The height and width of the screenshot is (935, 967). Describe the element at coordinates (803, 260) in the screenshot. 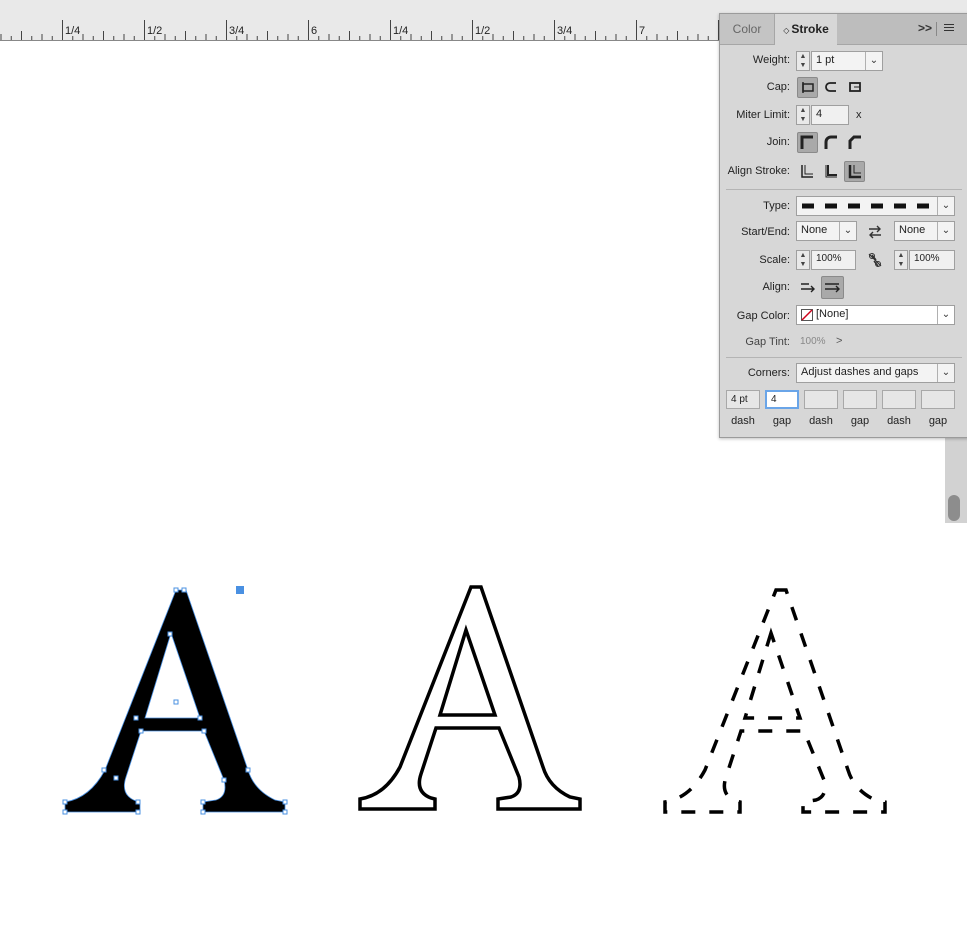

I see `scale-start-stepper-icon: ▲ ▼` at that location.